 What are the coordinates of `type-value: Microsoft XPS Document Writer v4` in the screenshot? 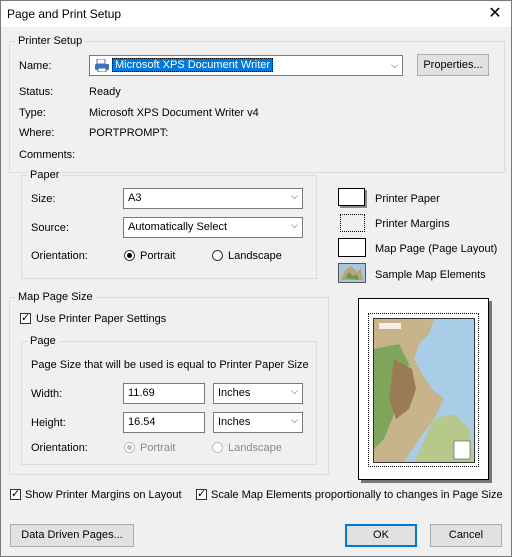 It's located at (174, 113).